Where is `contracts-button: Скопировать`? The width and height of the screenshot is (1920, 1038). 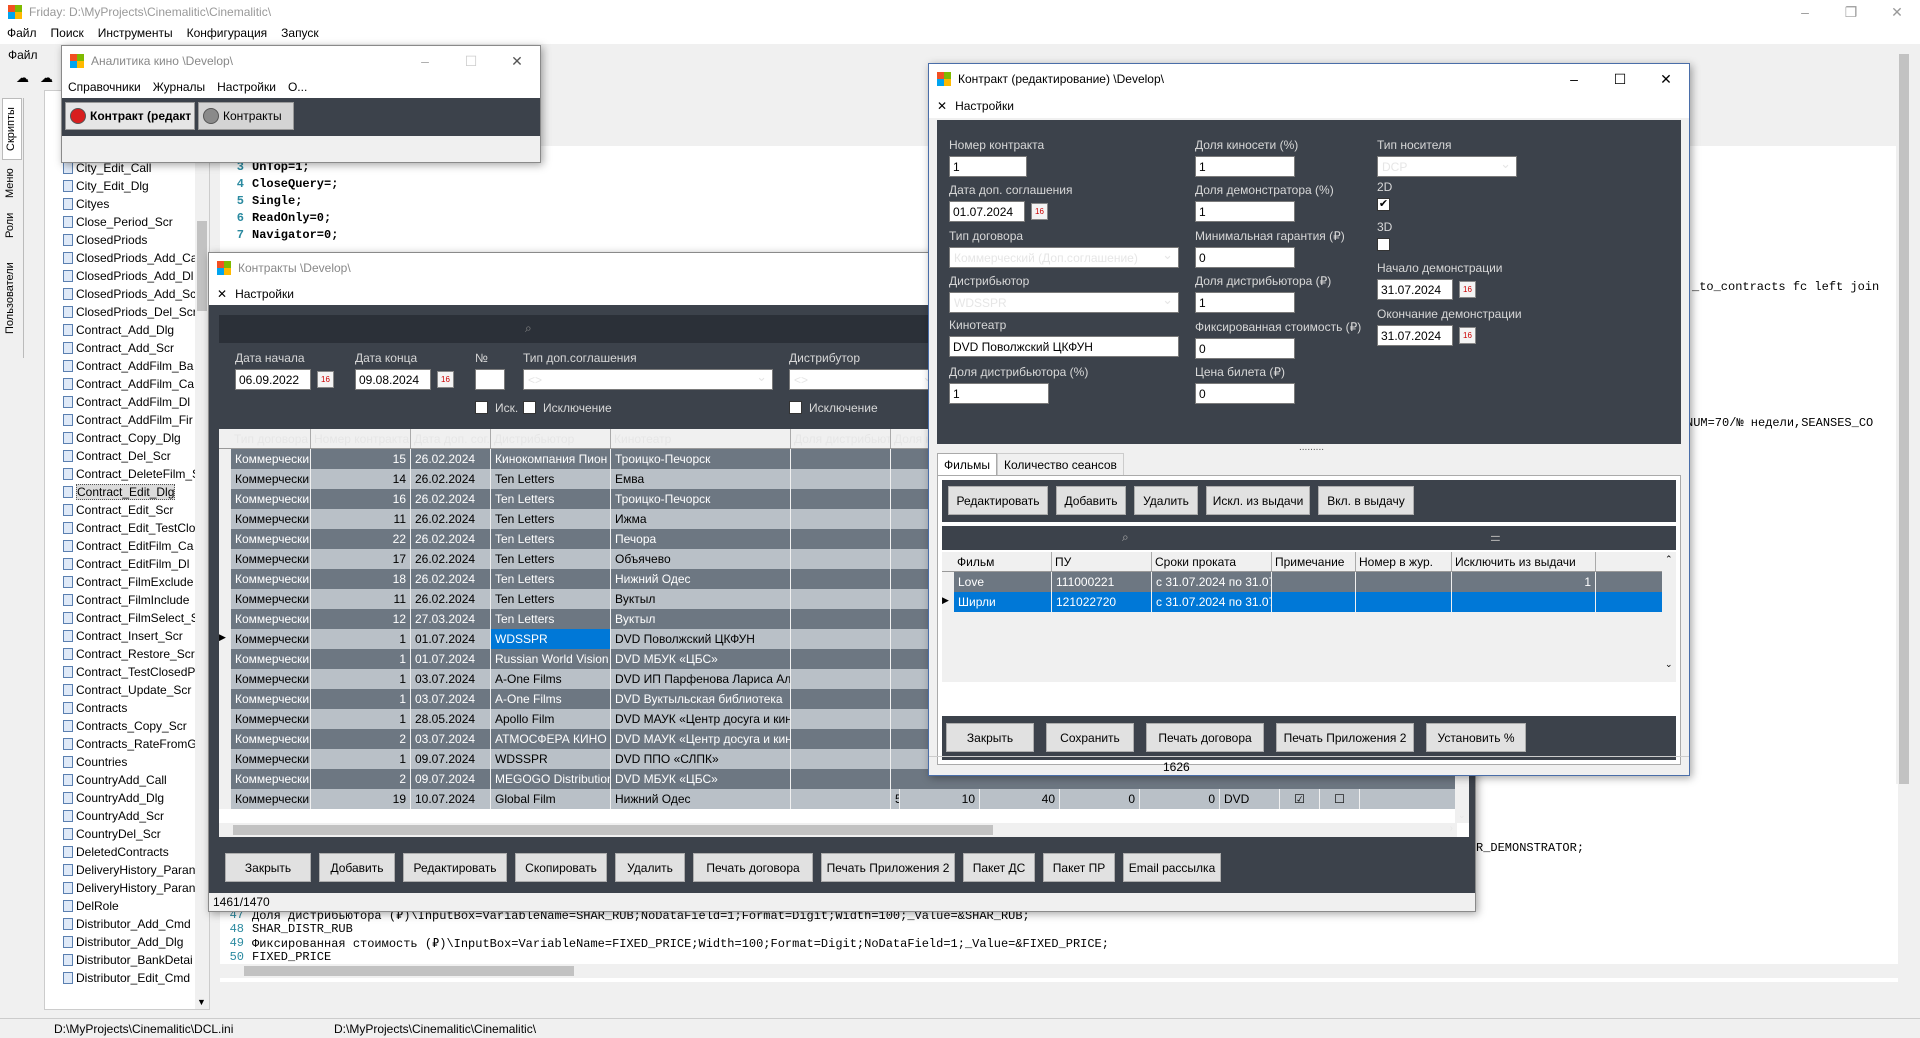 contracts-button: Скопировать is located at coordinates (561, 867).